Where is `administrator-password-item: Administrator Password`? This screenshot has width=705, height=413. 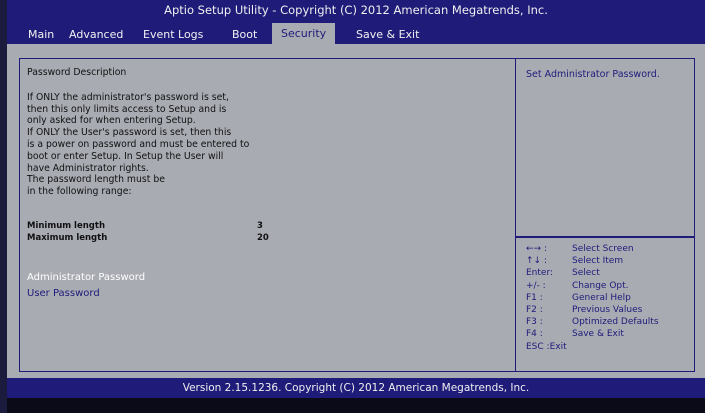
administrator-password-item: Administrator Password is located at coordinates (86, 277).